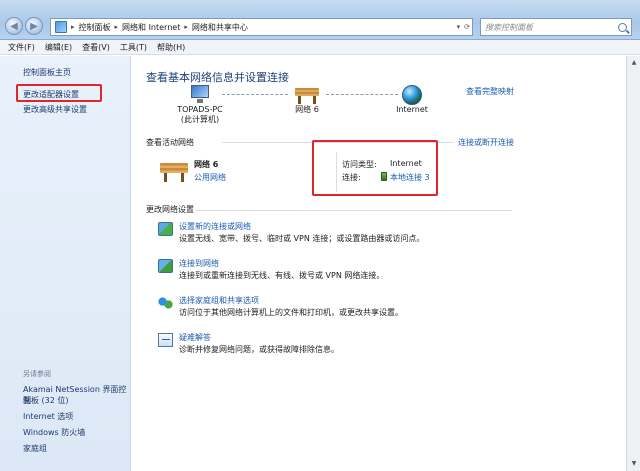 The height and width of the screenshot is (471, 640). I want to click on control-panel-icon, so click(61, 27).